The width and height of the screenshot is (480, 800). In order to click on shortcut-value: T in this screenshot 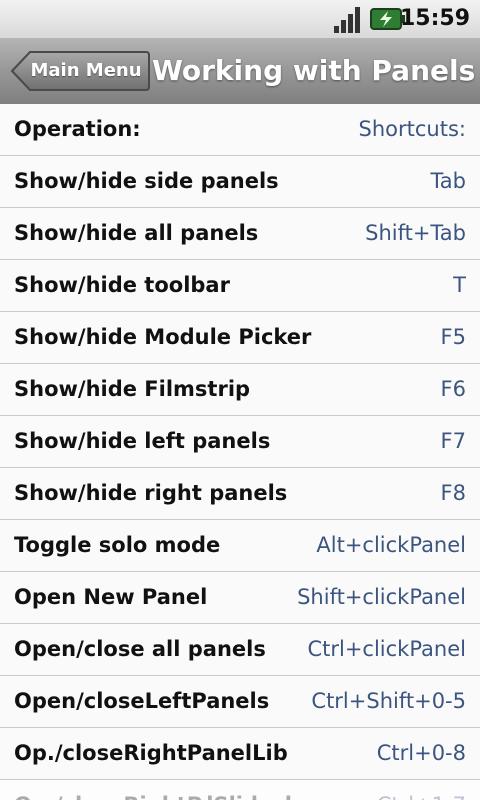, I will do `click(459, 285)`.